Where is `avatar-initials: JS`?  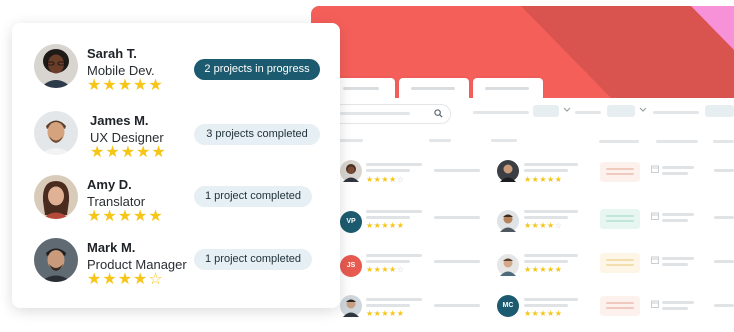 avatar-initials: JS is located at coordinates (351, 266).